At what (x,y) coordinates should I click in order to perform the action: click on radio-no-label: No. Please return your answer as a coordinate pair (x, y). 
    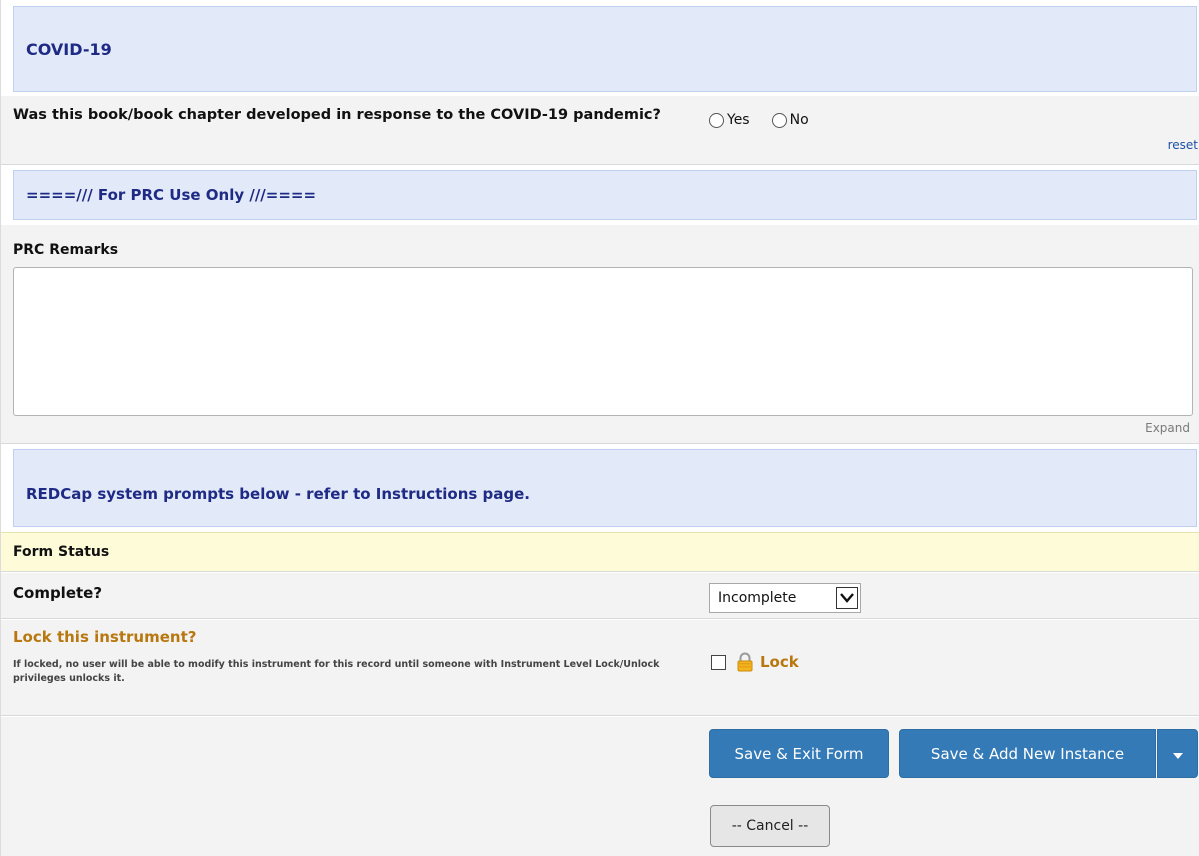
    Looking at the image, I should click on (799, 120).